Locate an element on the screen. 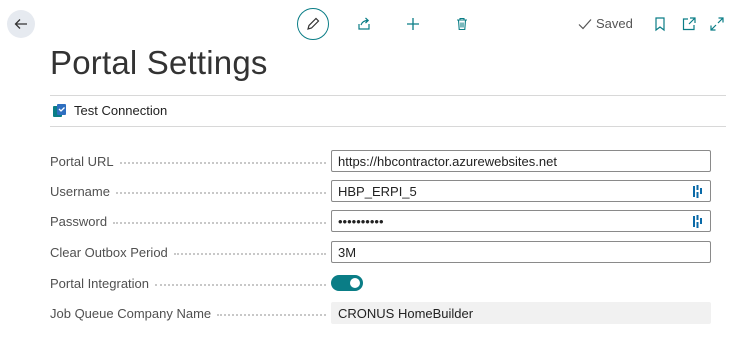 The width and height of the screenshot is (749, 347). delete-icon is located at coordinates (462, 24).